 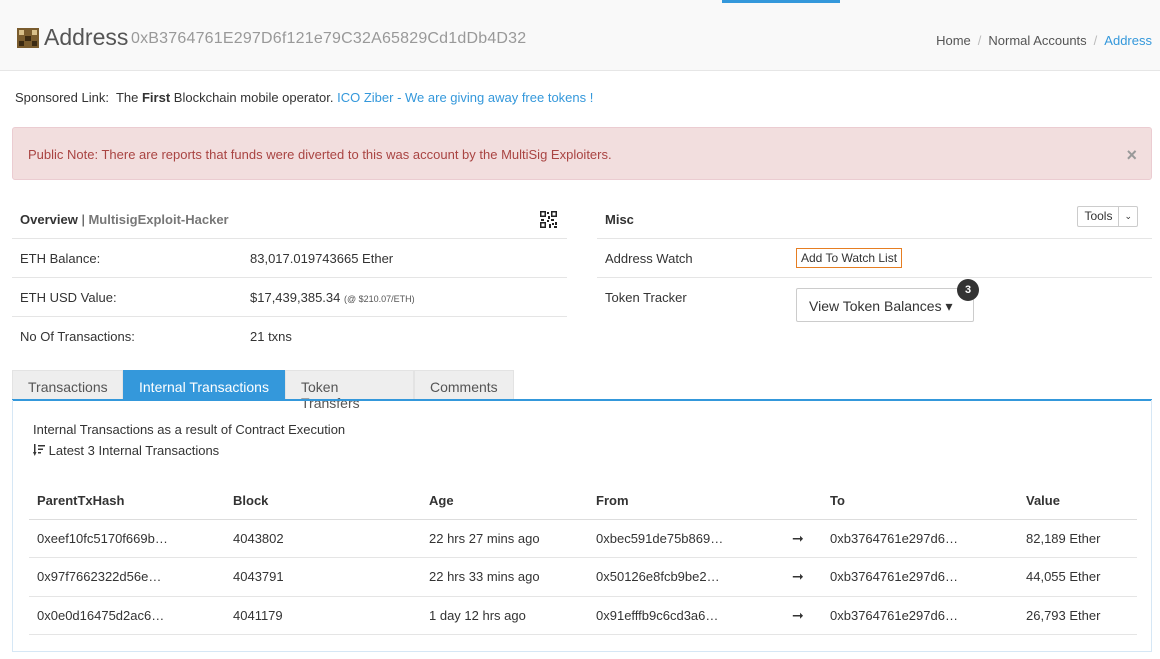 I want to click on eth-usd-value: $17,439,385.34, so click(x=295, y=297).